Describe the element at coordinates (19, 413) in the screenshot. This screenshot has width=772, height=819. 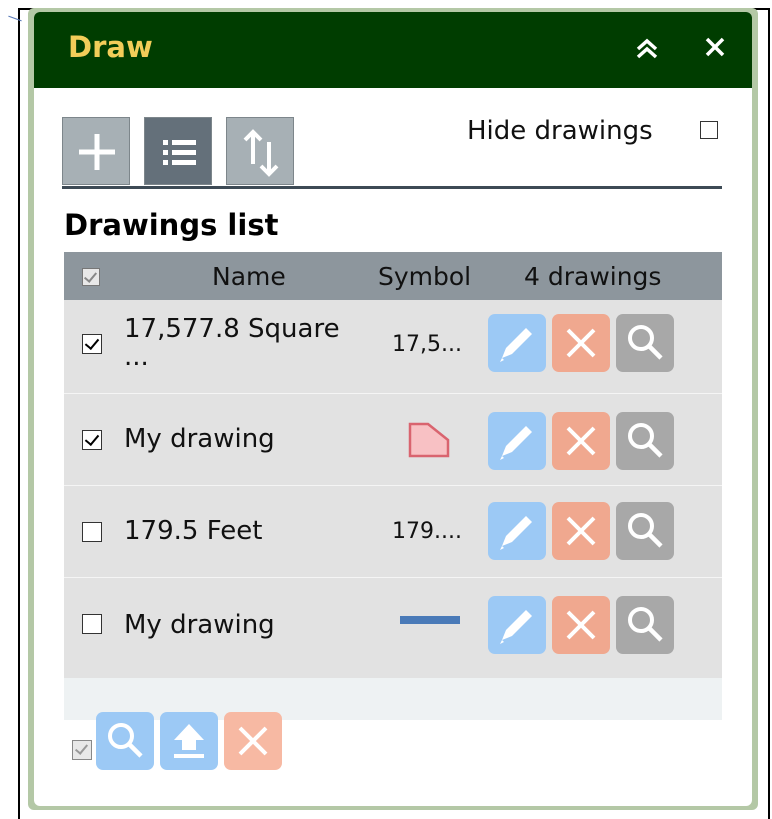
I see `map-frame-left` at that location.